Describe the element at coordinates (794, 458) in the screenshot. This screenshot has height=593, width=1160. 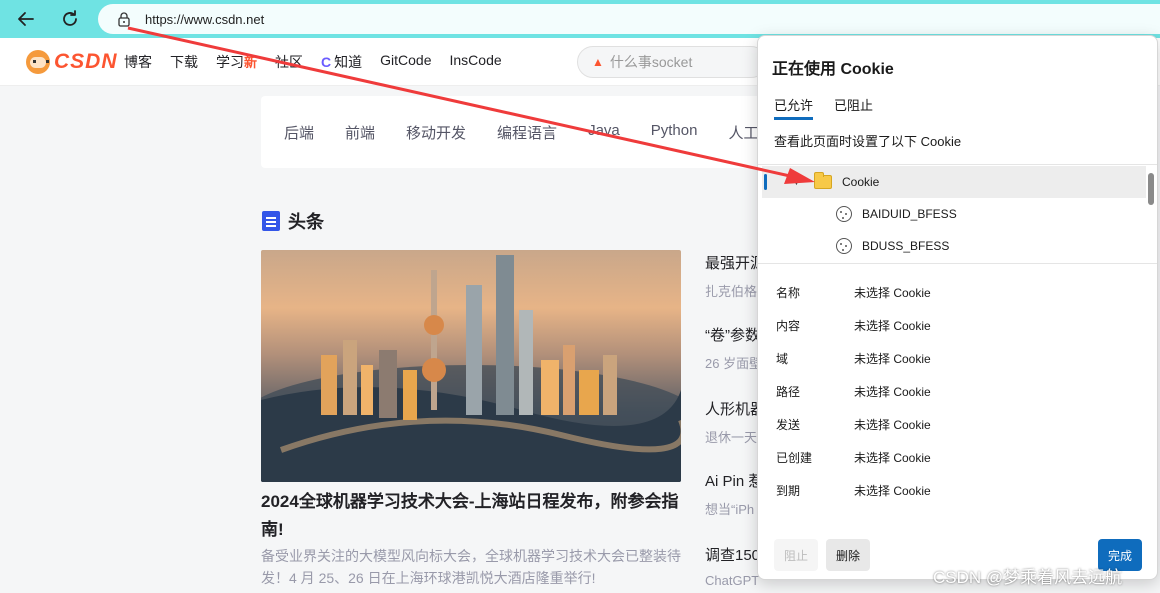
I see `detail-key: 已创建` at that location.